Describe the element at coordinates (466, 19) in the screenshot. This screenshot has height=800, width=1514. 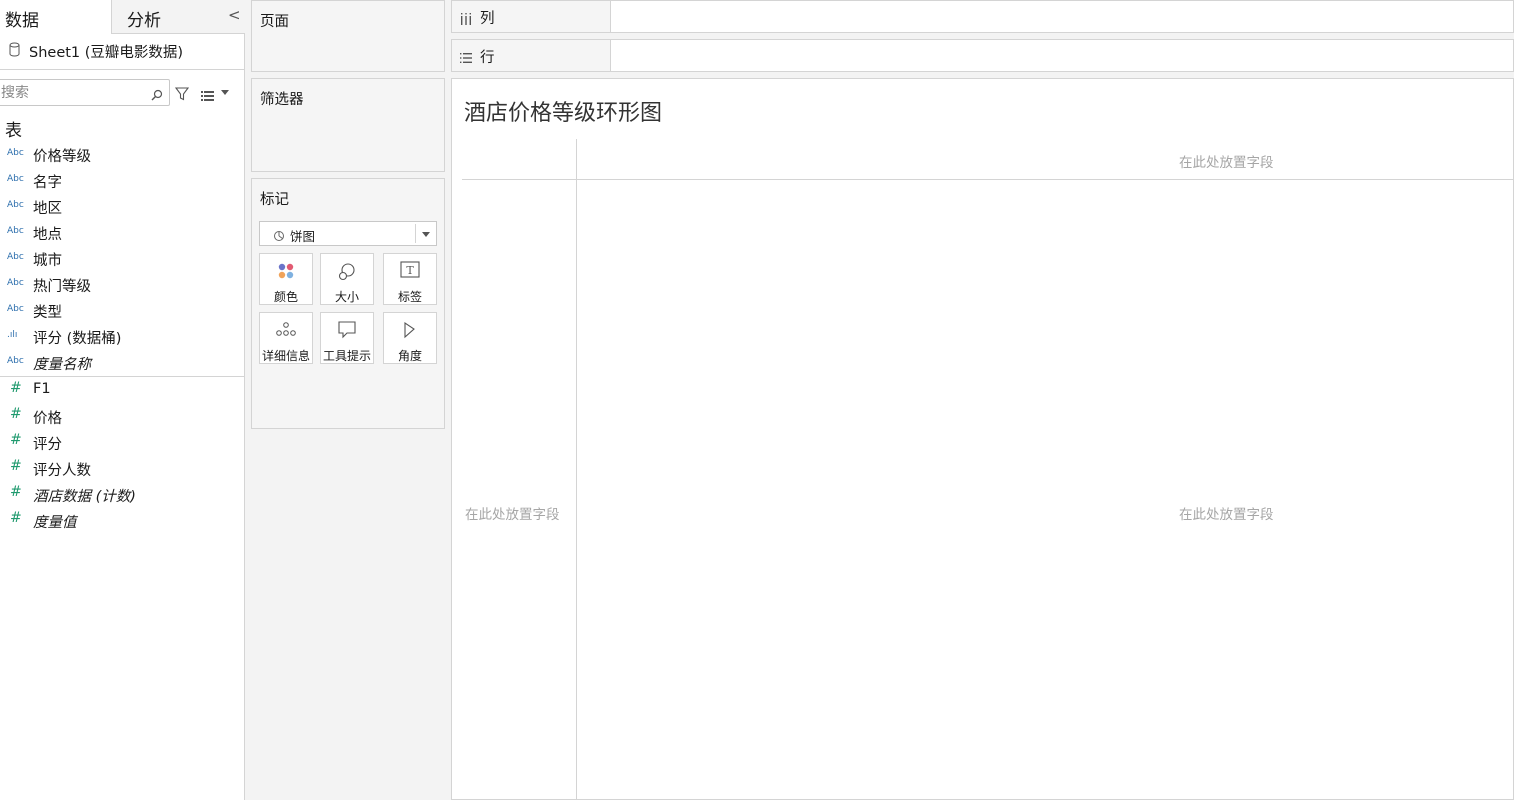
I see `columns-icon` at that location.